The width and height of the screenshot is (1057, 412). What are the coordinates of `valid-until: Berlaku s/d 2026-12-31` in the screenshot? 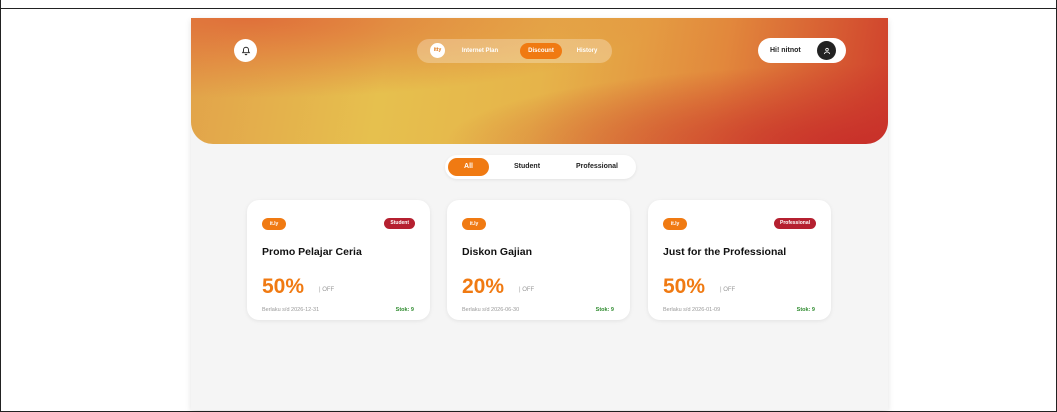 It's located at (291, 310).